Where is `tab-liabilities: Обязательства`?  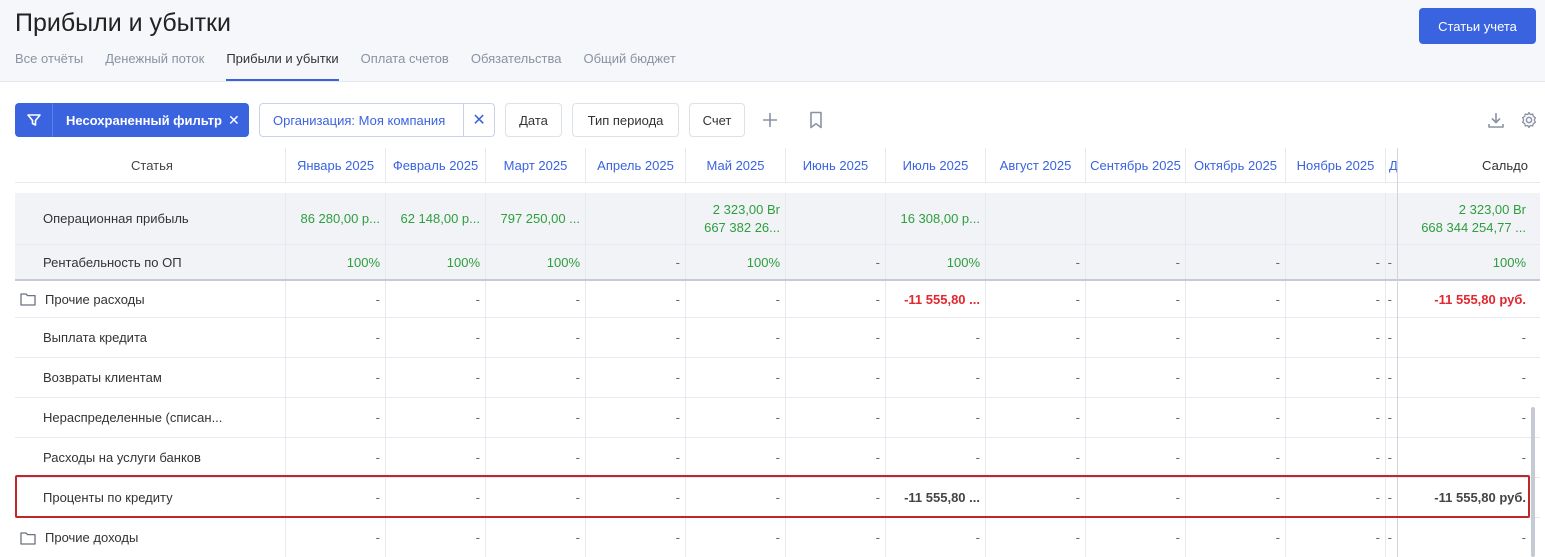 tab-liabilities: Обязательства is located at coordinates (516, 65).